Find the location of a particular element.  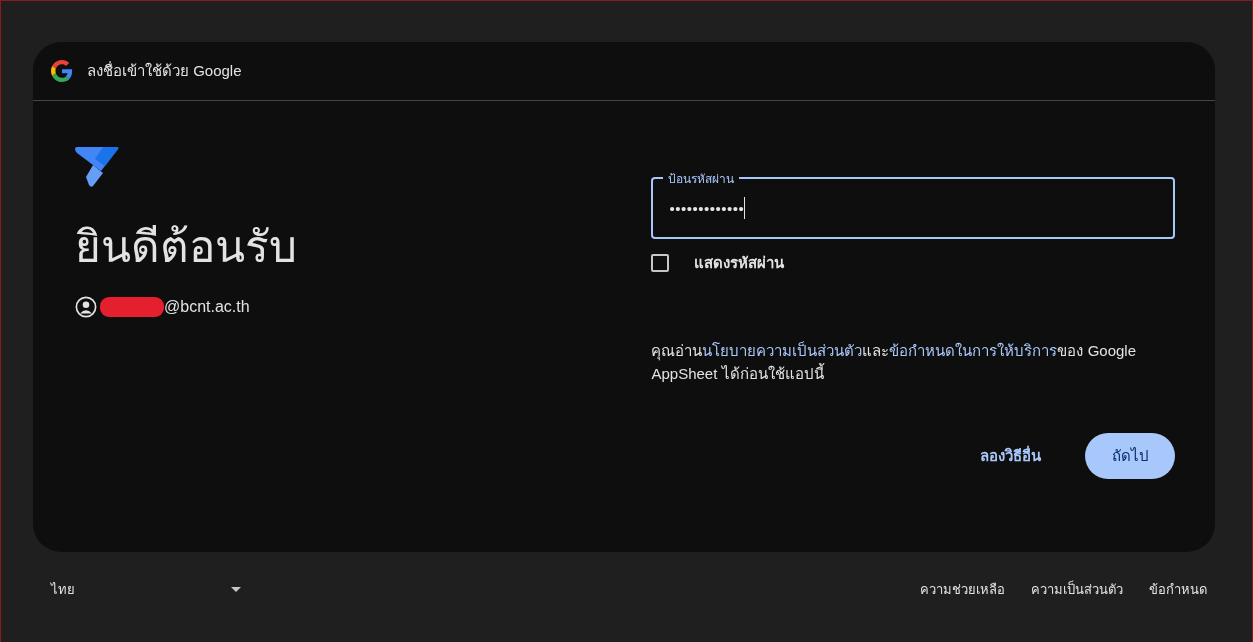

account-email: @bcnt.ac.th is located at coordinates (207, 306).